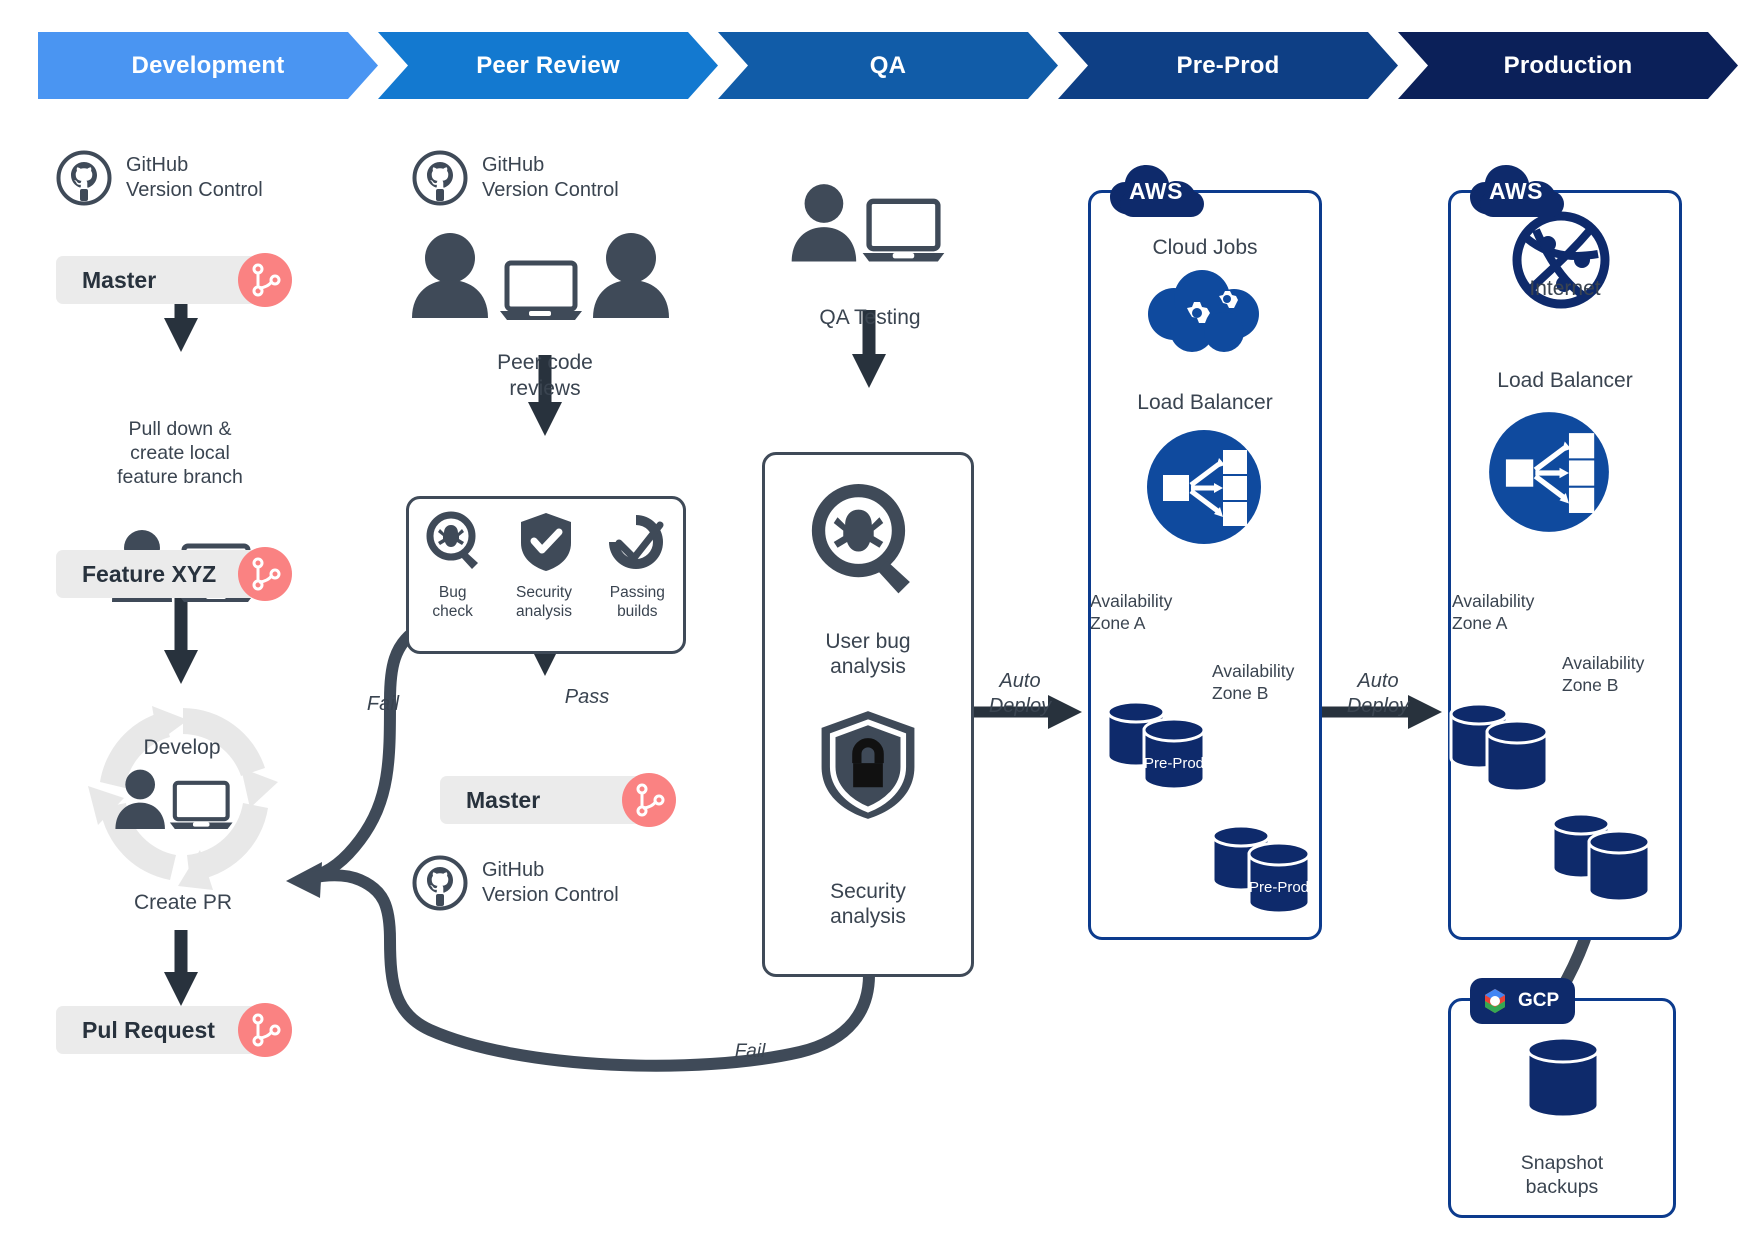 The width and height of the screenshot is (1754, 1250). I want to click on user-bug-analysis-label: User bug analysis, so click(868, 654).